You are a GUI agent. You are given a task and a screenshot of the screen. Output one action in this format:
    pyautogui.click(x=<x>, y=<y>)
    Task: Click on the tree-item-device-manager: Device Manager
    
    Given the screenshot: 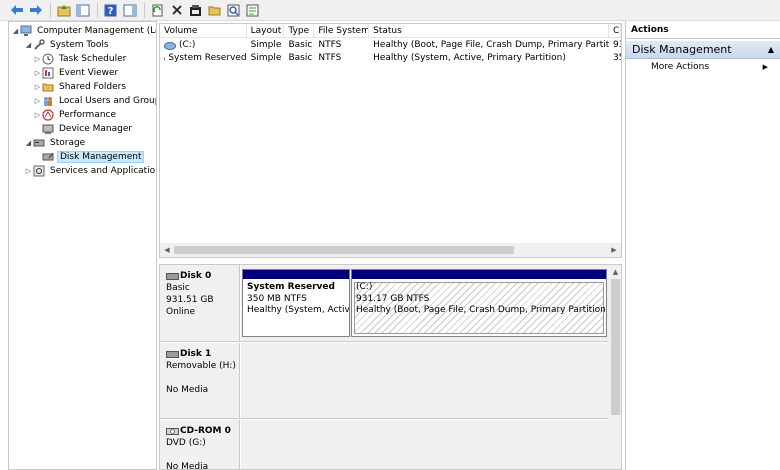 What is the action you would take?
    pyautogui.click(x=83, y=129)
    